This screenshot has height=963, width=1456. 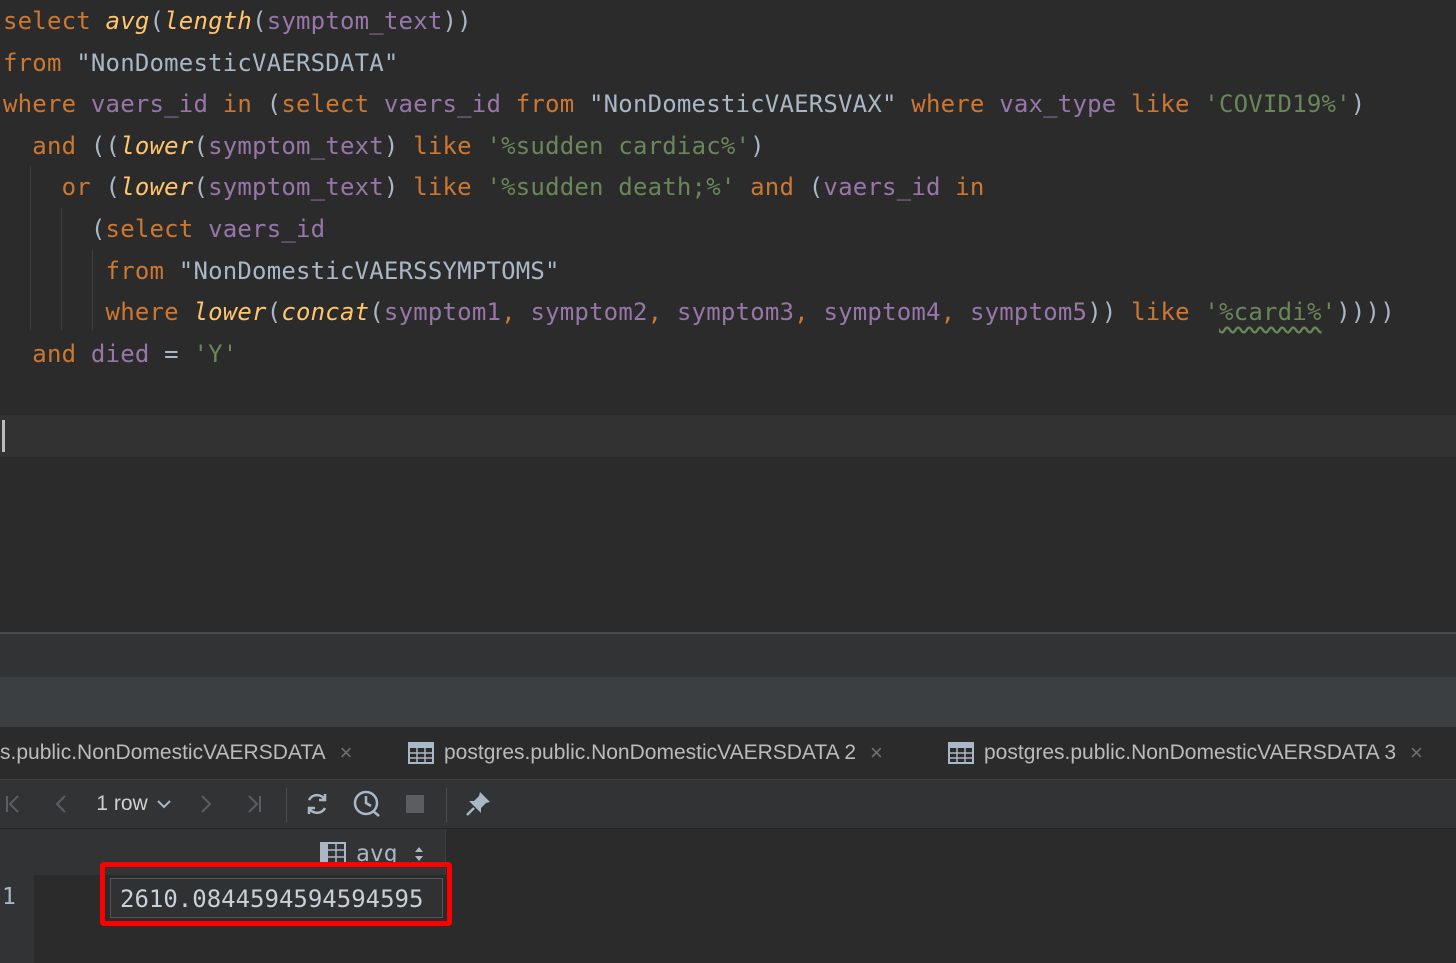 I want to click on tab-result-2: postgres.public.NonDomesticVAERSDATA 2 ×, so click(x=645, y=753).